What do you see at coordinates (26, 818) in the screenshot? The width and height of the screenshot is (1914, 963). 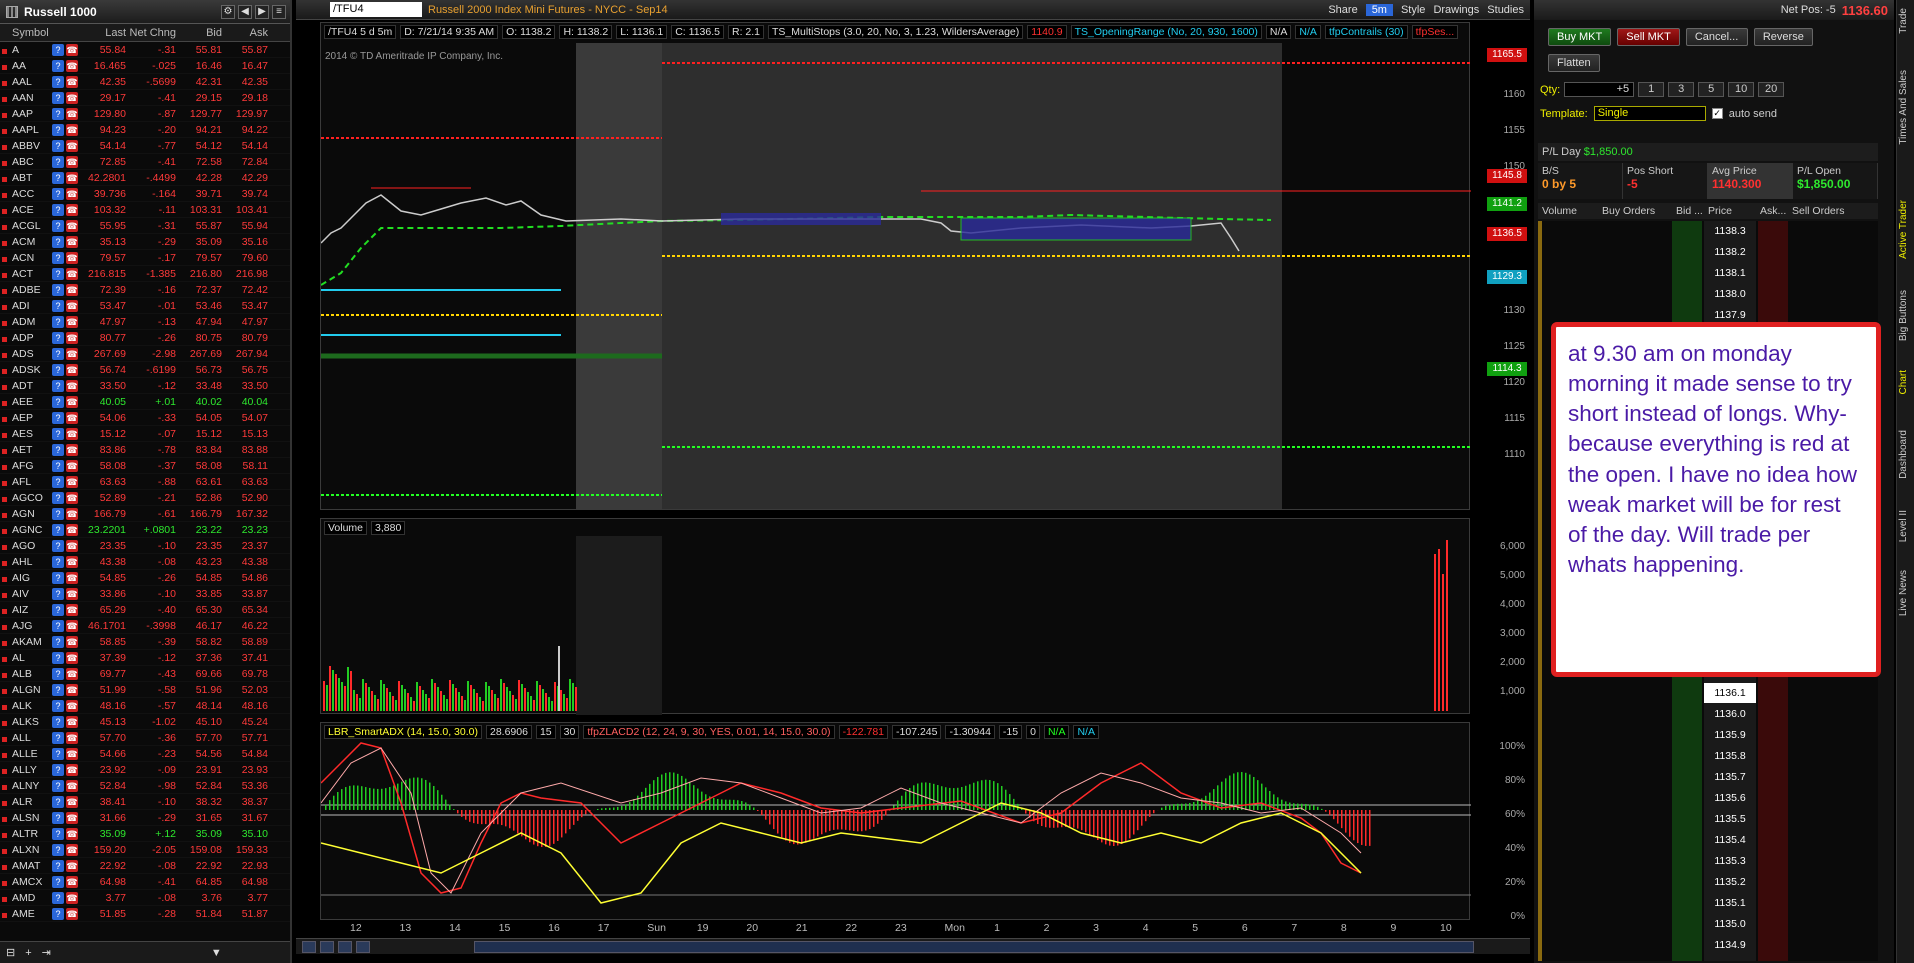 I see `row-symbol: ALSN` at bounding box center [26, 818].